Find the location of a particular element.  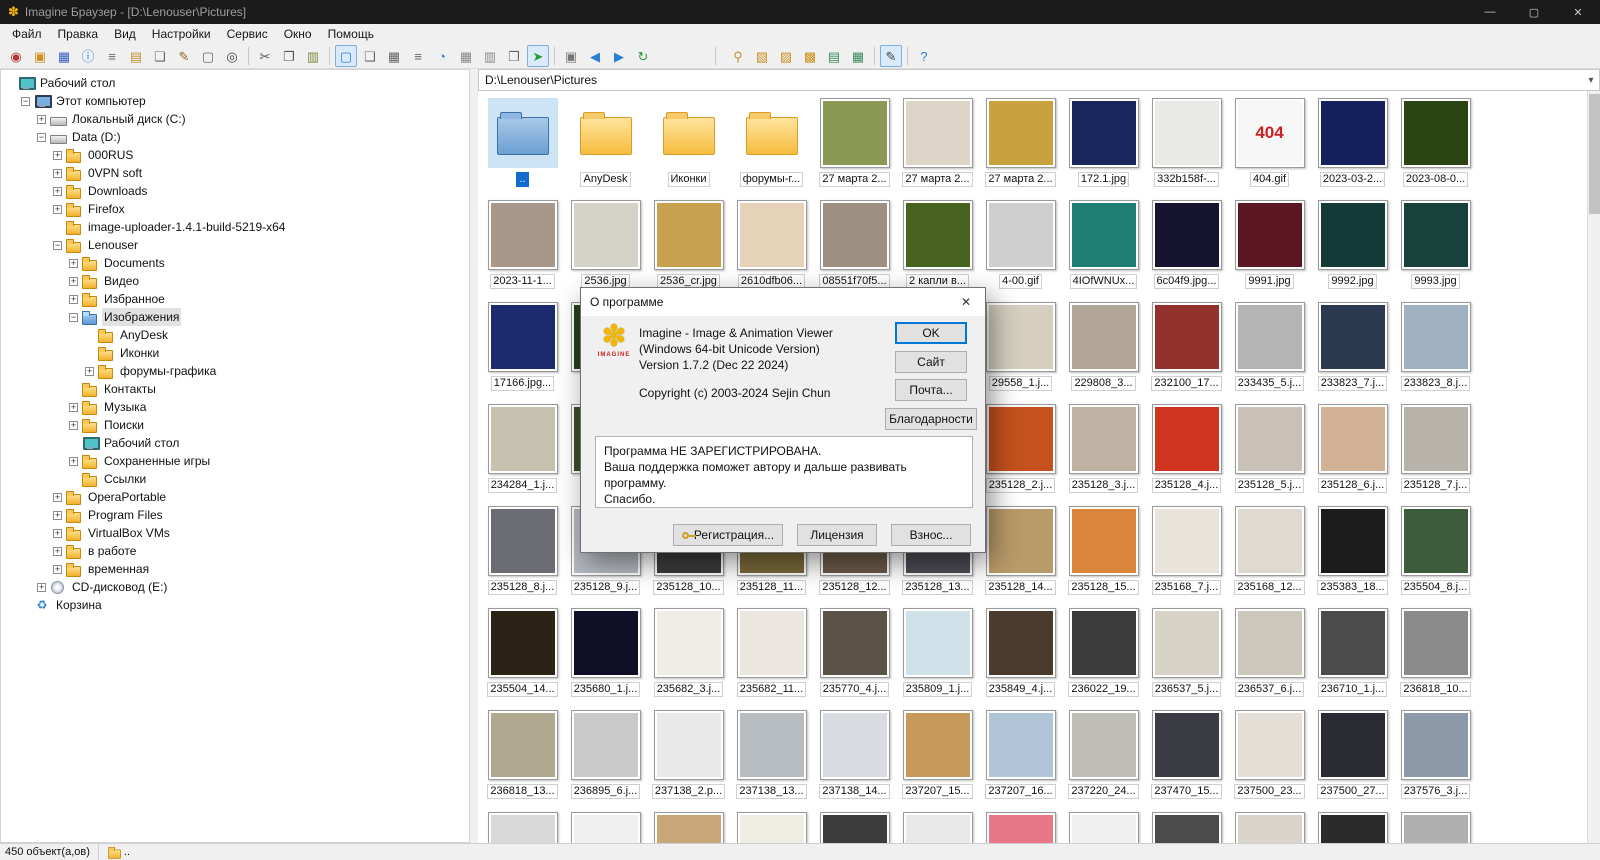

tree-item: − Data (D:) is located at coordinates (235, 137).